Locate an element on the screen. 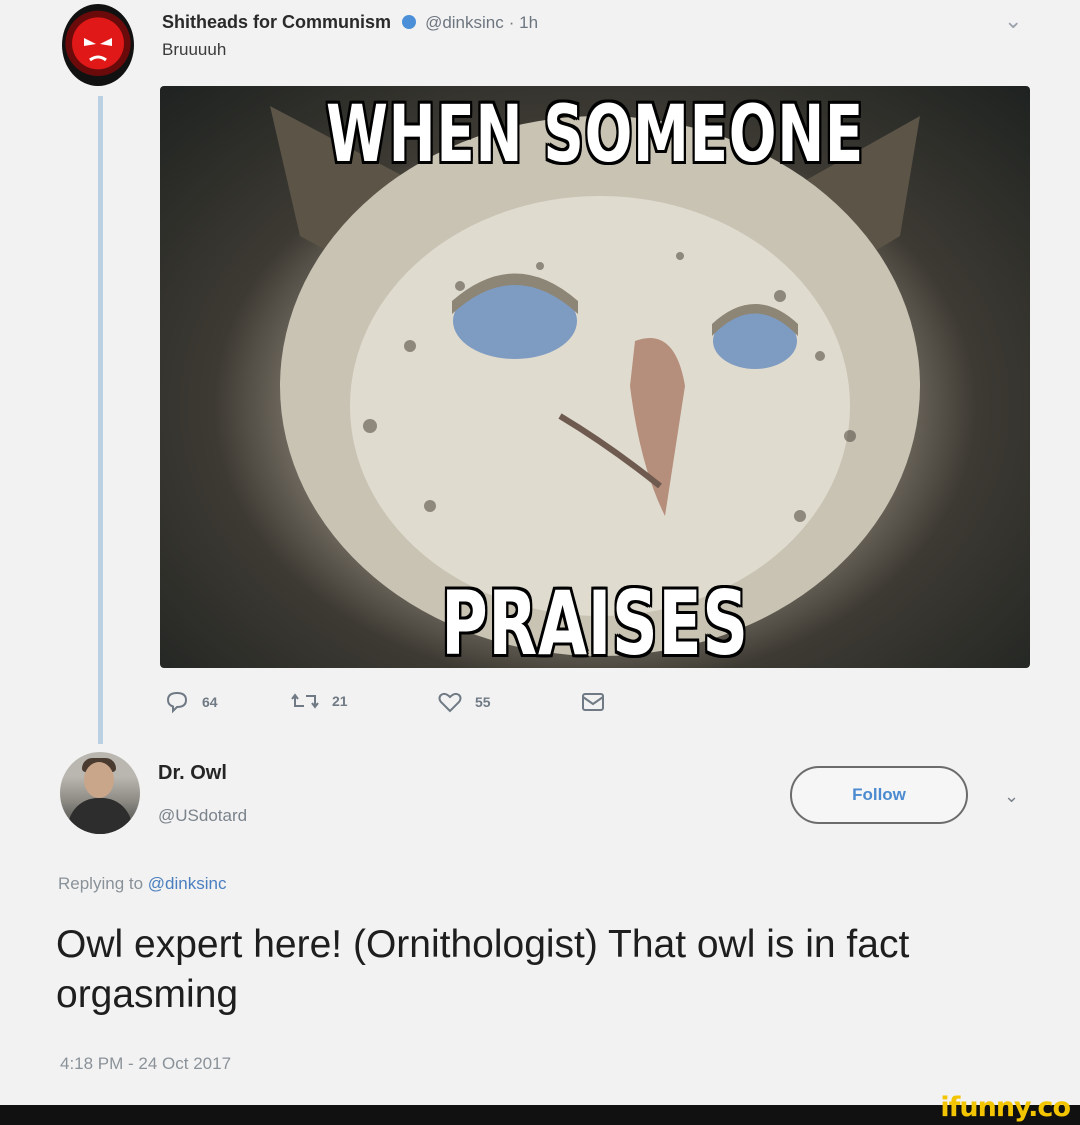 This screenshot has height=1125, width=1080. follow-button: Follow is located at coordinates (879, 795).